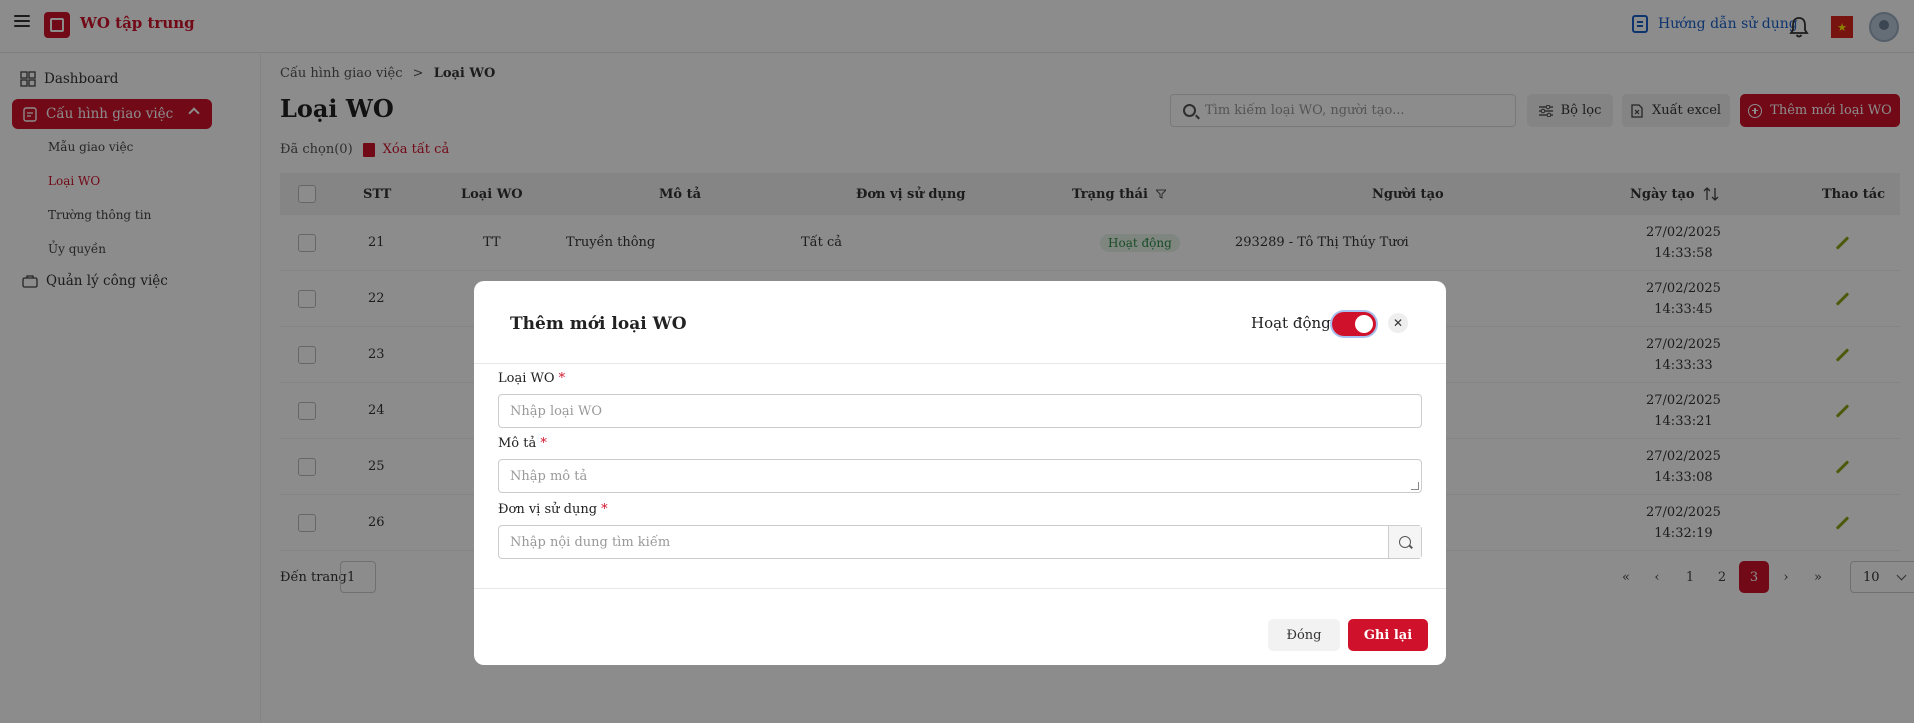 This screenshot has width=1914, height=723. What do you see at coordinates (549, 476) in the screenshot?
I see `description-placeholder: Nhập mô tả` at bounding box center [549, 476].